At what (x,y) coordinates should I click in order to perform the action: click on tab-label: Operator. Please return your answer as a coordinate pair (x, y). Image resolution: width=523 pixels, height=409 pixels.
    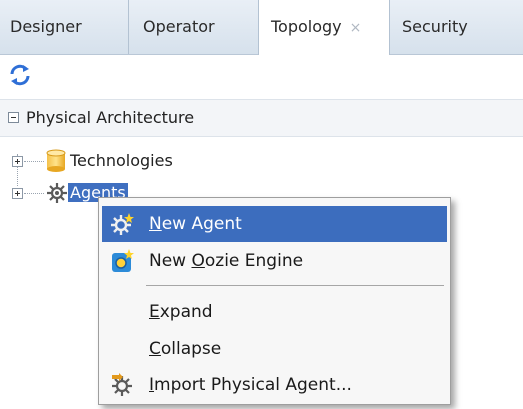
    Looking at the image, I should click on (179, 26).